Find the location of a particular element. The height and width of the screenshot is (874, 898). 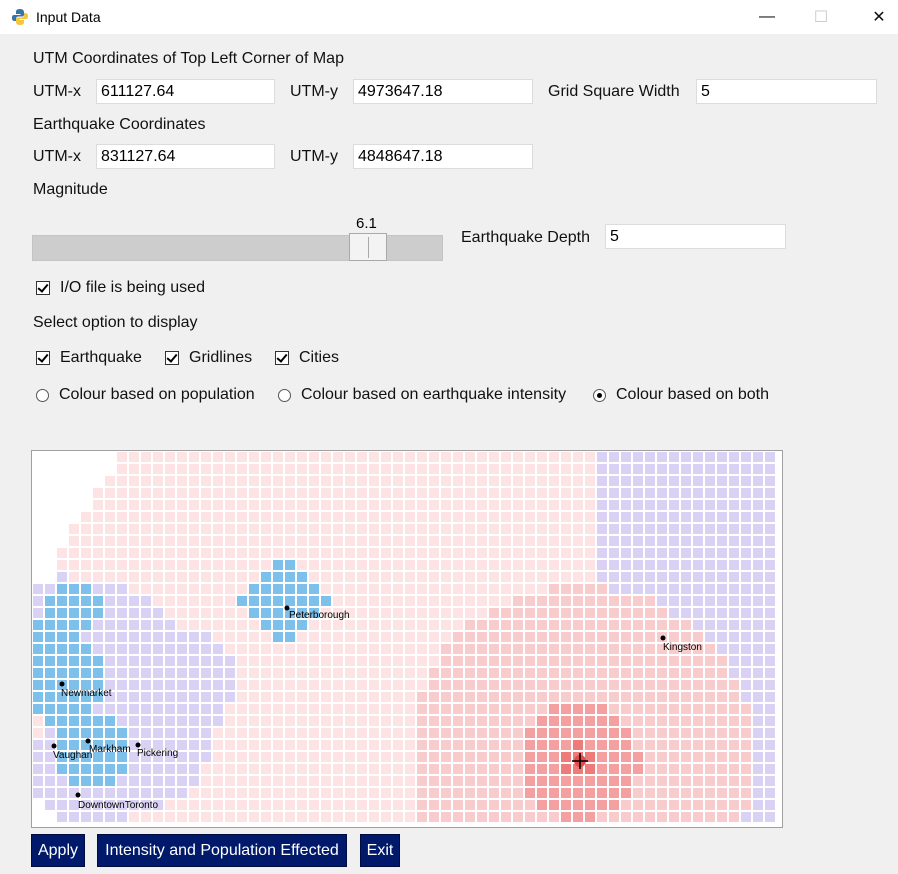

depth-input is located at coordinates (695, 236).